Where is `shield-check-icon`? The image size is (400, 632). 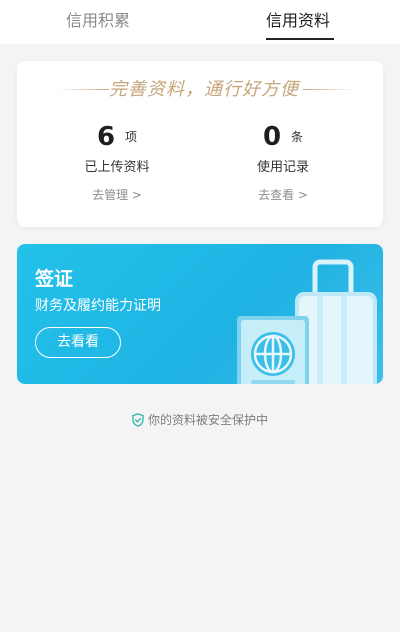 shield-check-icon is located at coordinates (138, 420).